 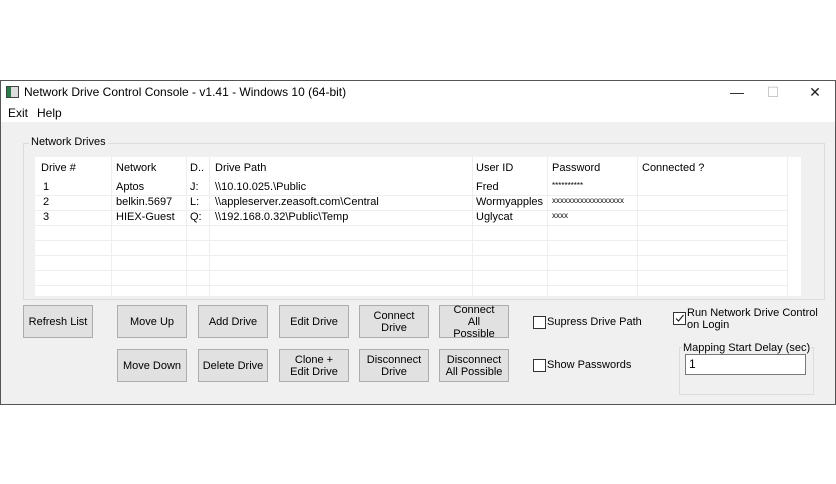 What do you see at coordinates (576, 168) in the screenshot?
I see `column-header: Password` at bounding box center [576, 168].